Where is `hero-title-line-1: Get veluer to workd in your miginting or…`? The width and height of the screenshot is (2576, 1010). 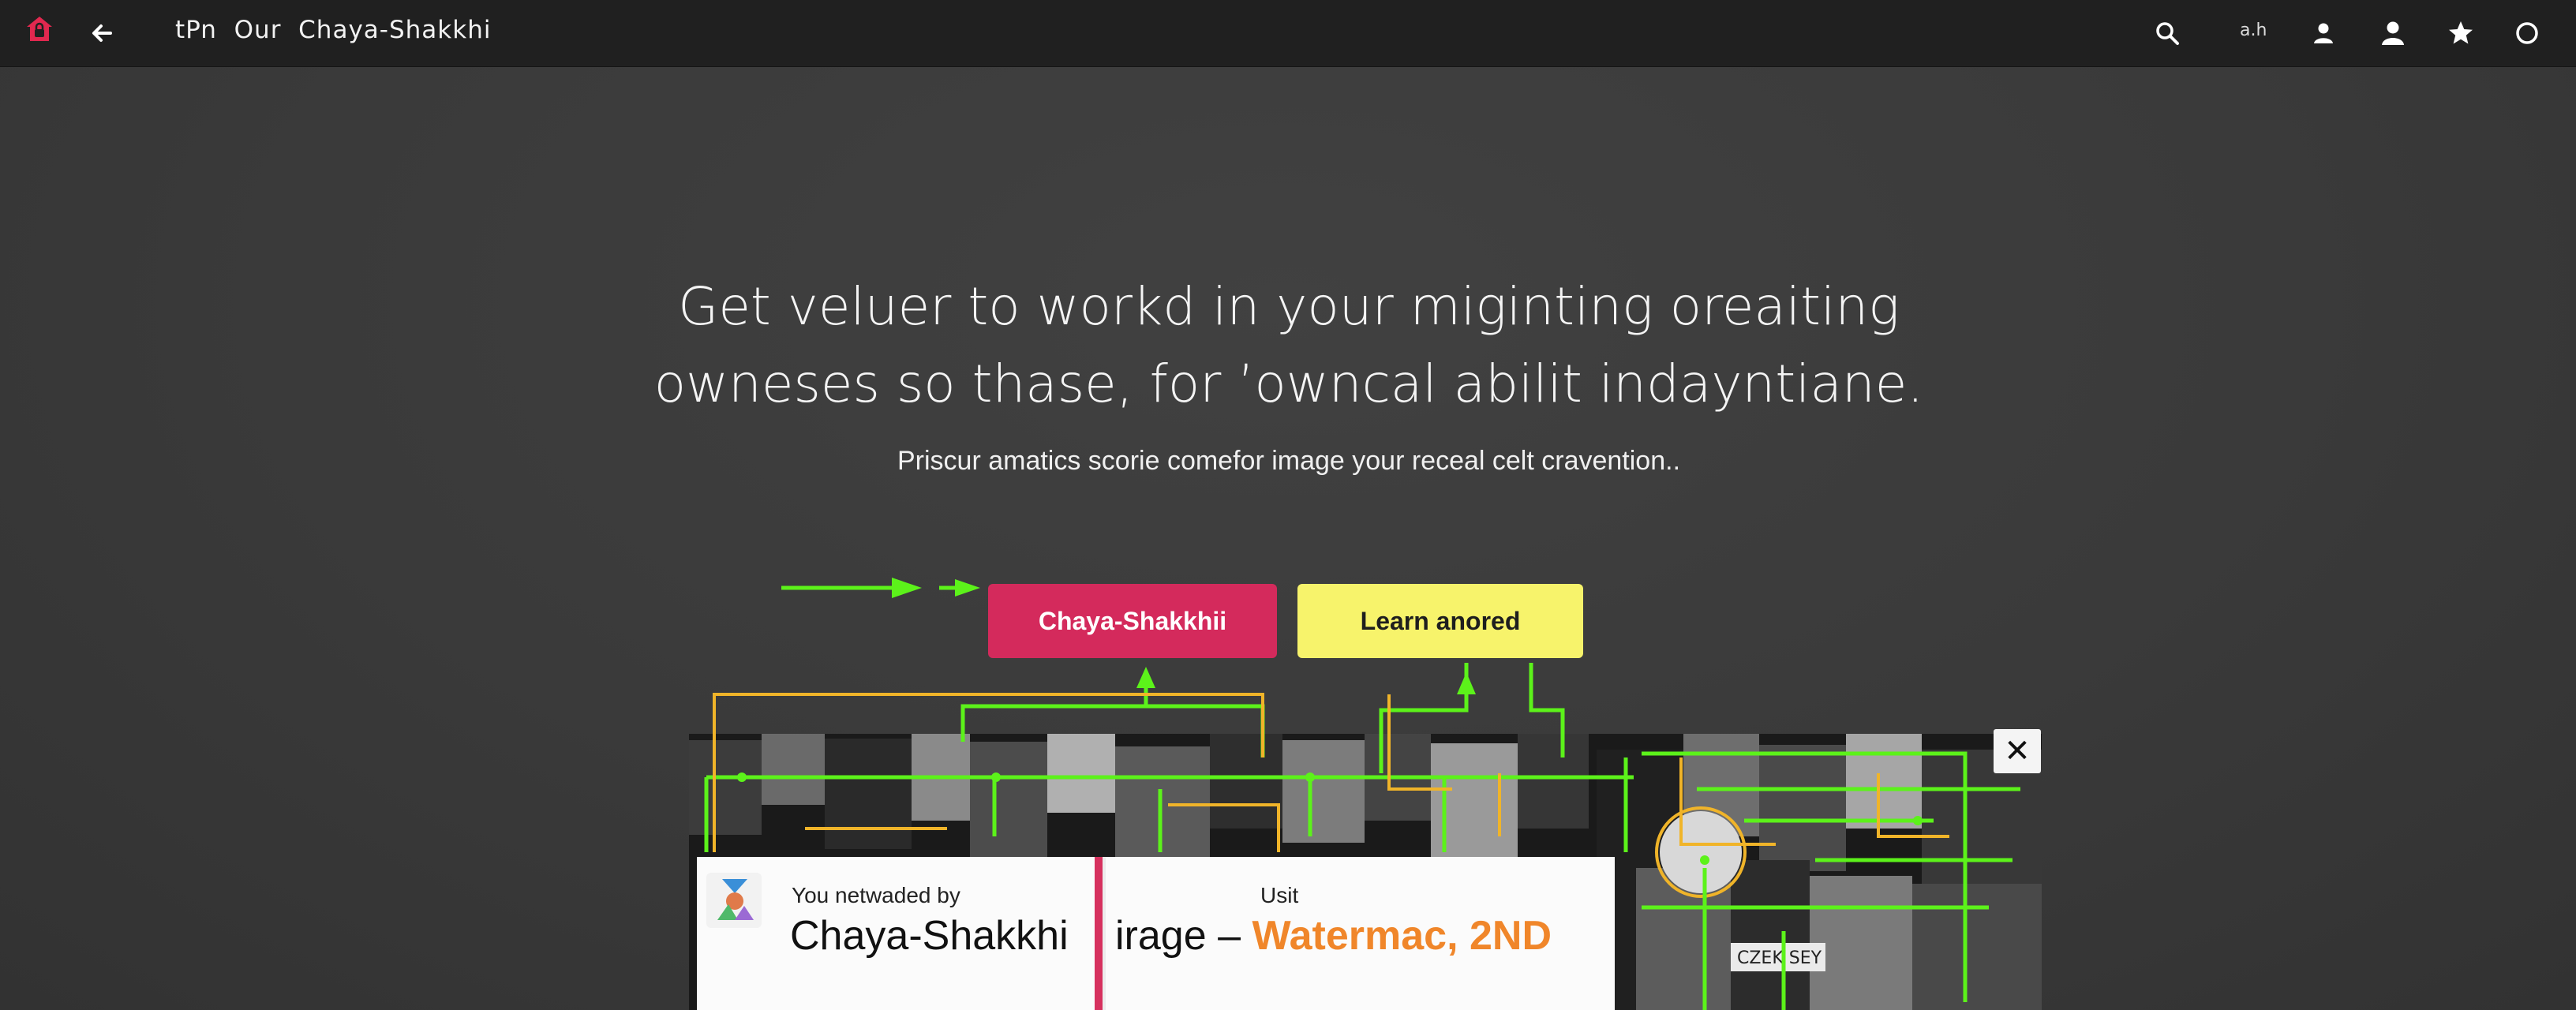
hero-title-line-1: Get veluer to workd in your miginting or… is located at coordinates (1289, 306).